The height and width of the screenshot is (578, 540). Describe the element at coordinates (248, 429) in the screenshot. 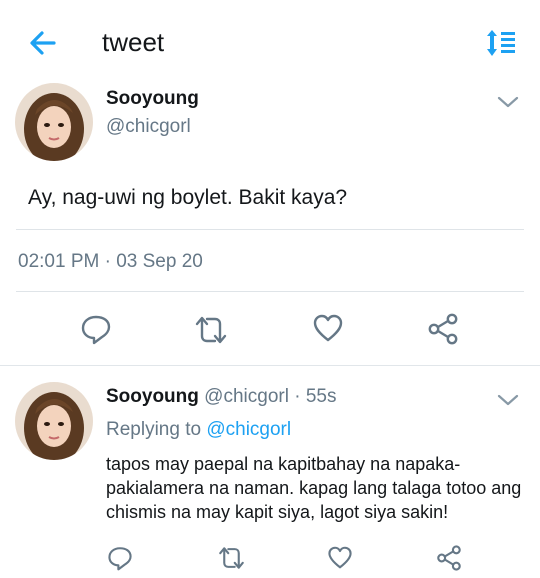

I see `replying-to-link: @chicgorl` at that location.